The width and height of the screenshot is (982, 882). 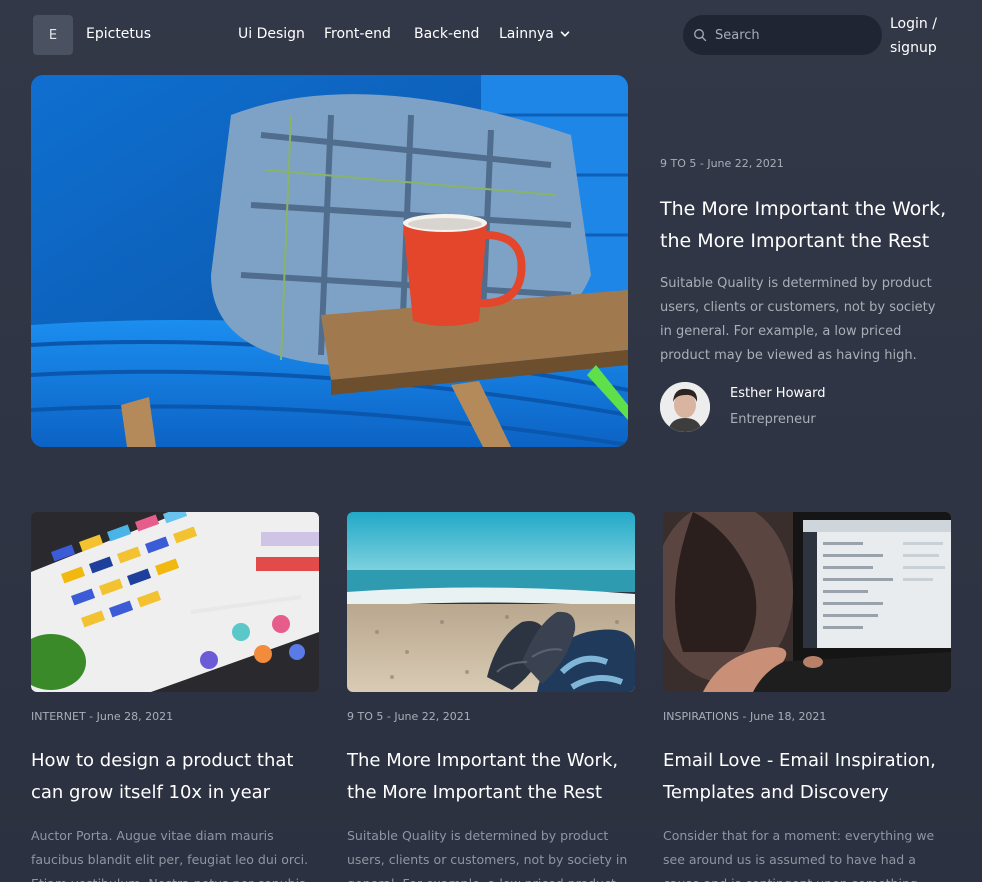 I want to click on search-bar, so click(x=782, y=35).